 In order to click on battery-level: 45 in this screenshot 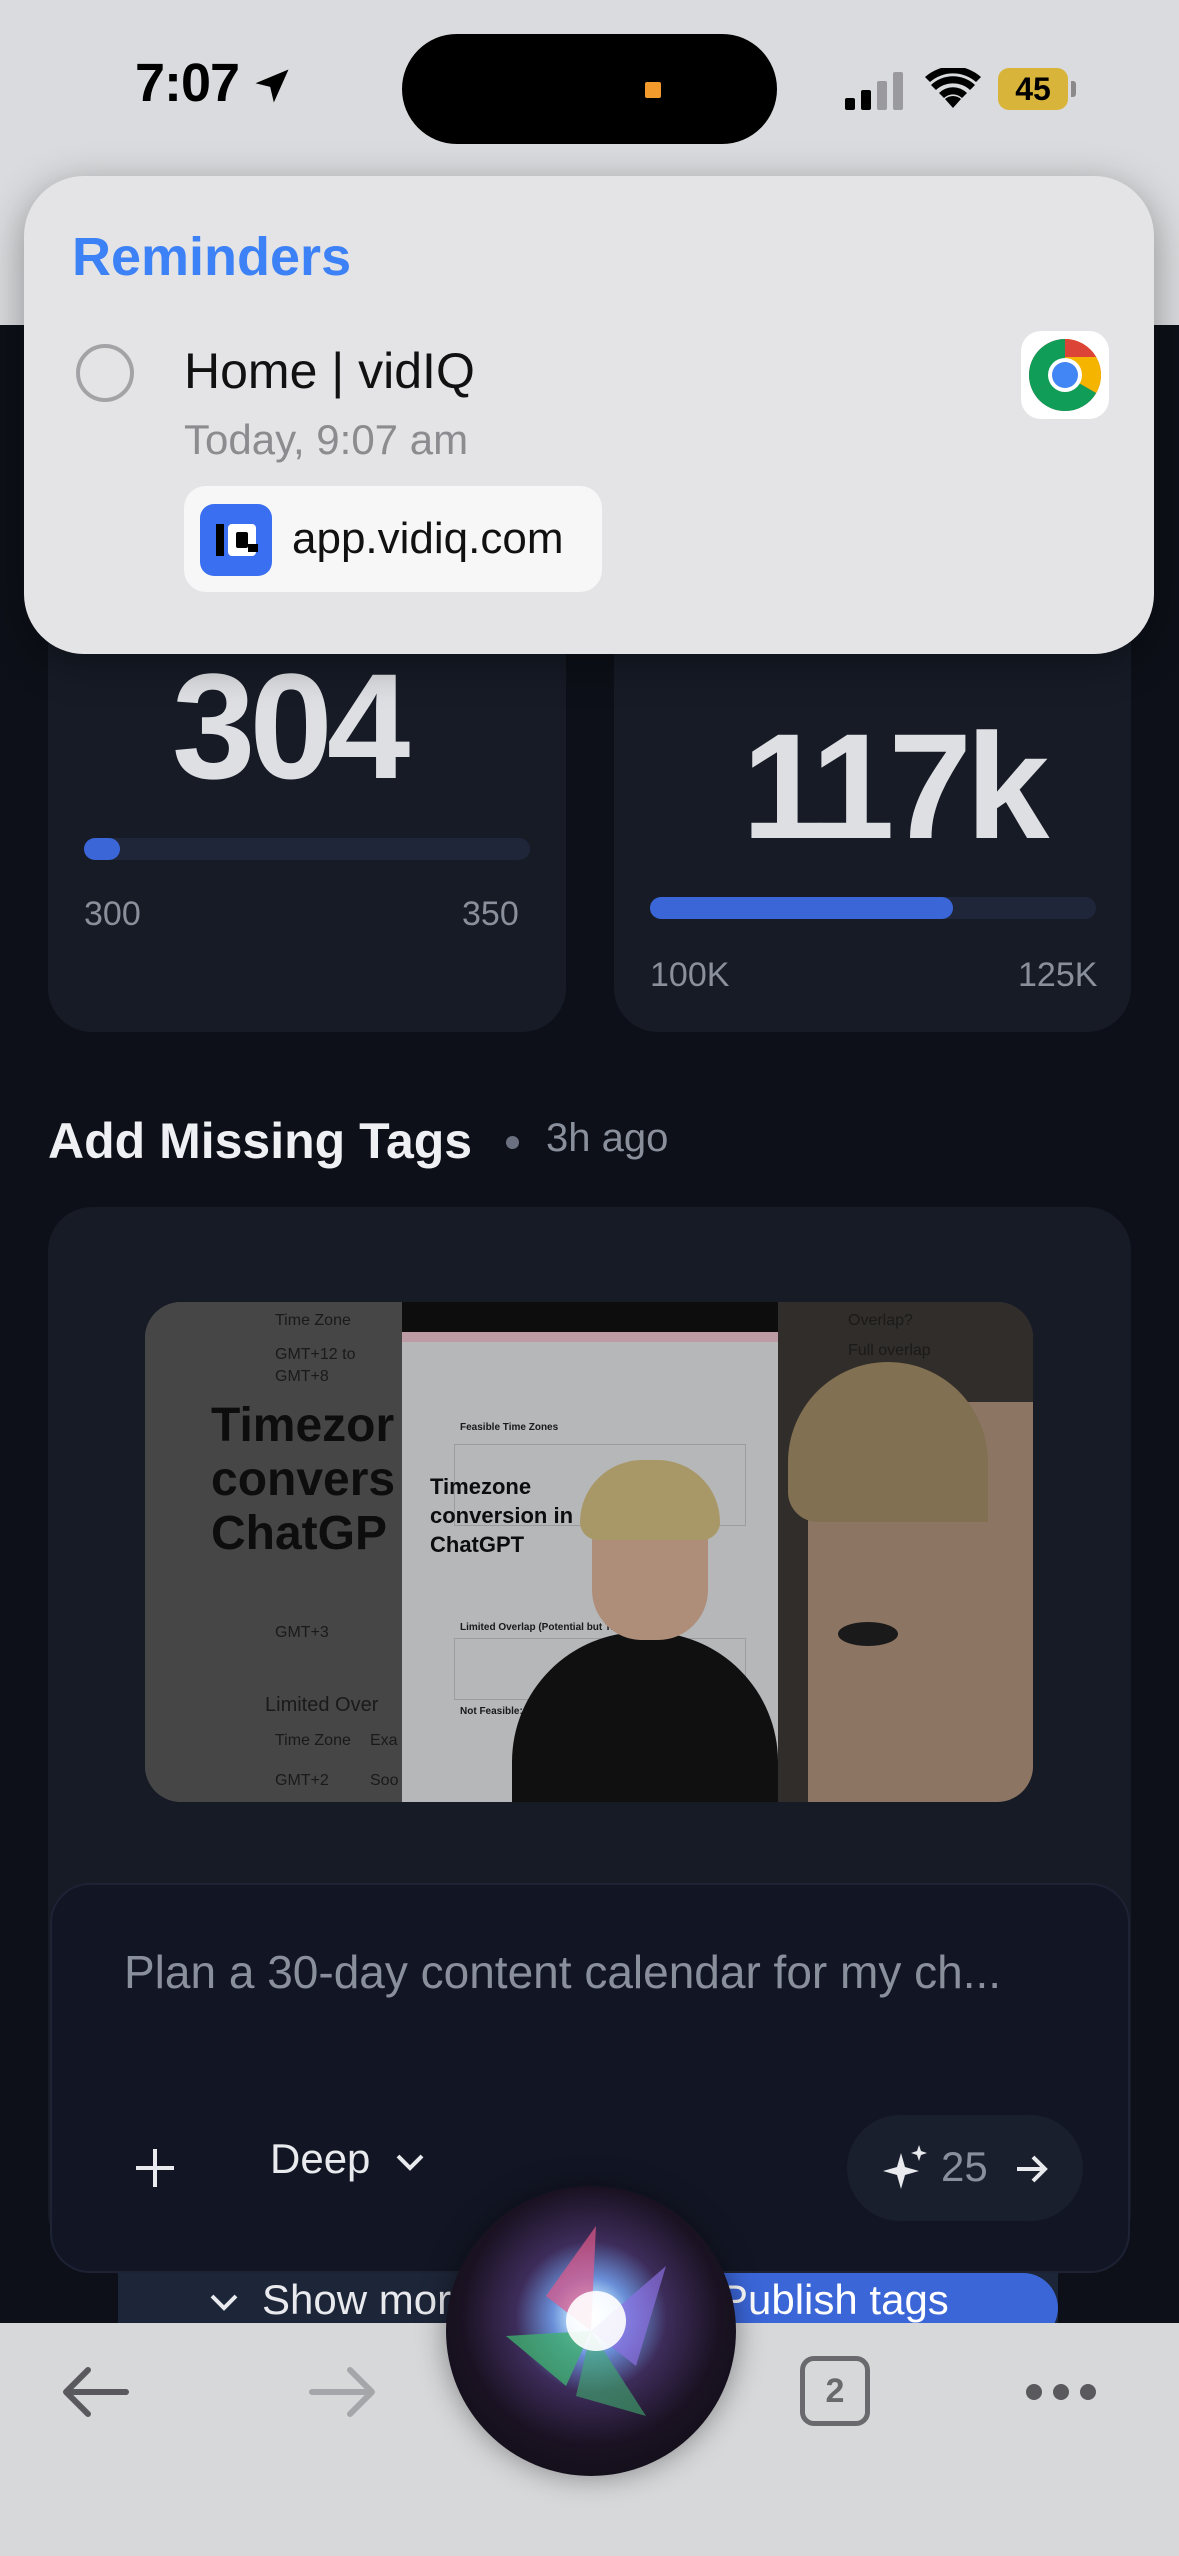, I will do `click(1033, 89)`.